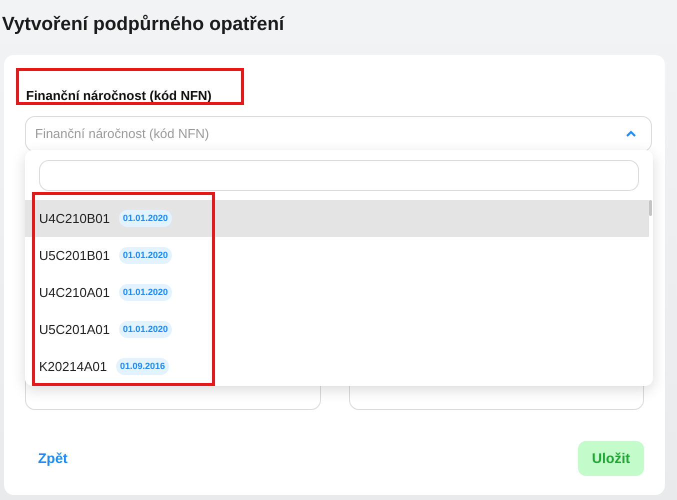 Image resolution: width=677 pixels, height=500 pixels. Describe the element at coordinates (631, 133) in the screenshot. I see `chevron-up-icon` at that location.